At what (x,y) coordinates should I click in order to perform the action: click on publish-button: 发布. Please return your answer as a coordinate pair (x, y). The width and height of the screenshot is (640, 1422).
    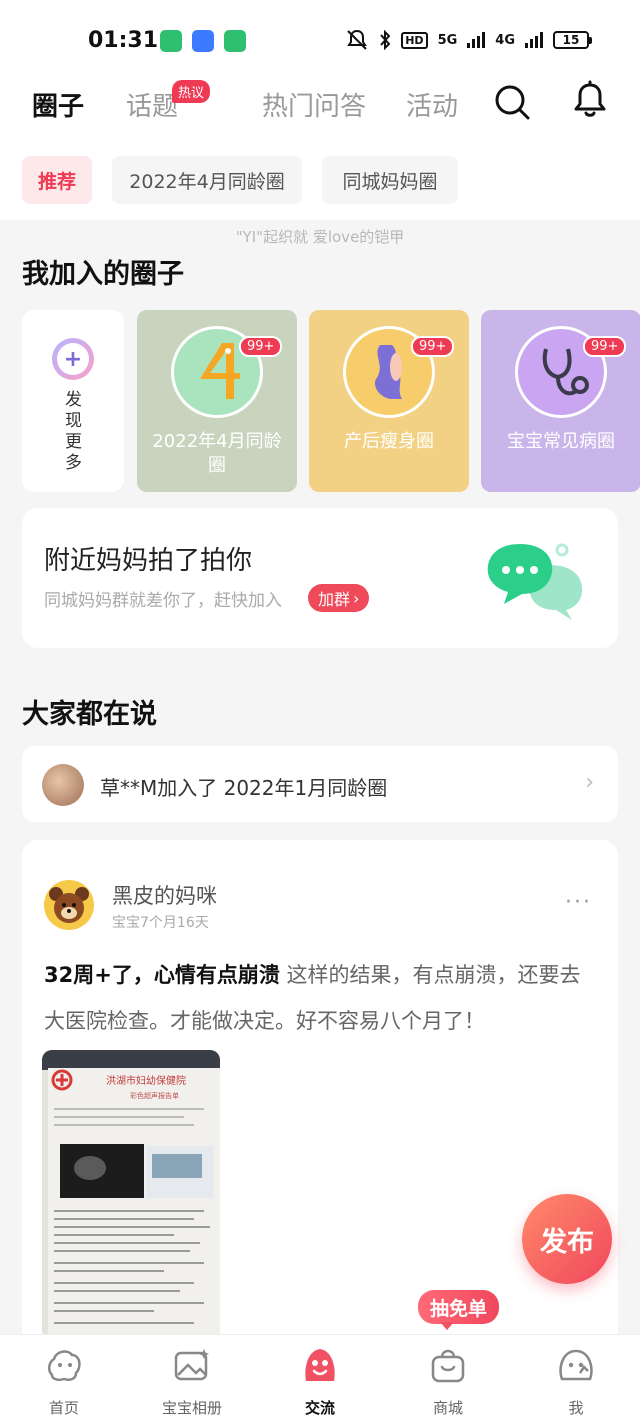
    Looking at the image, I should click on (567, 1239).